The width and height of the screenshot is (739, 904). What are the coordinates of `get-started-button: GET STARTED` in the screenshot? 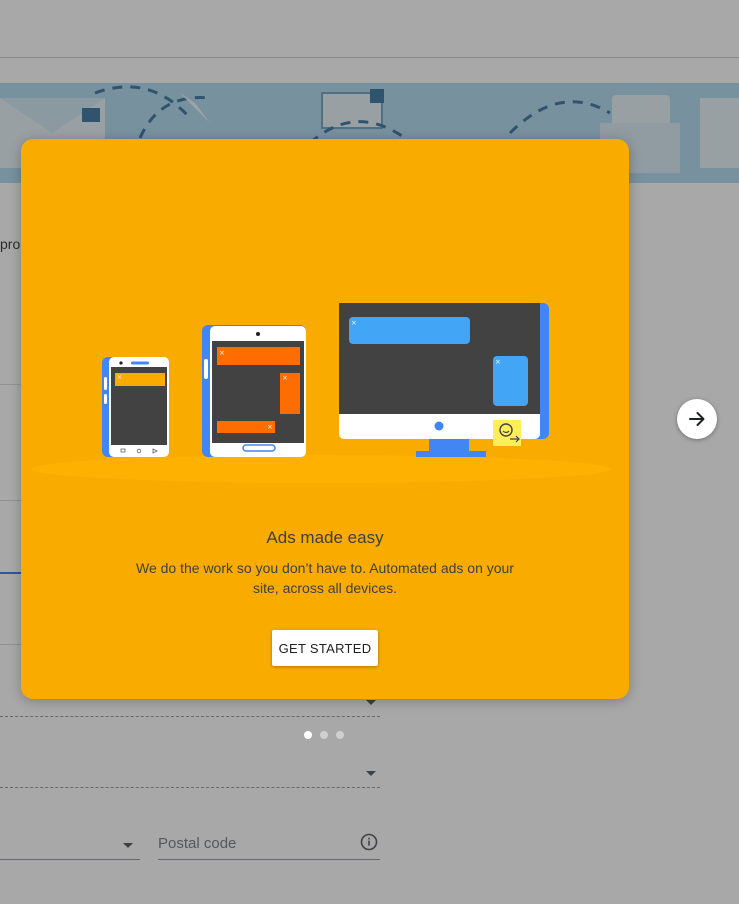 It's located at (325, 648).